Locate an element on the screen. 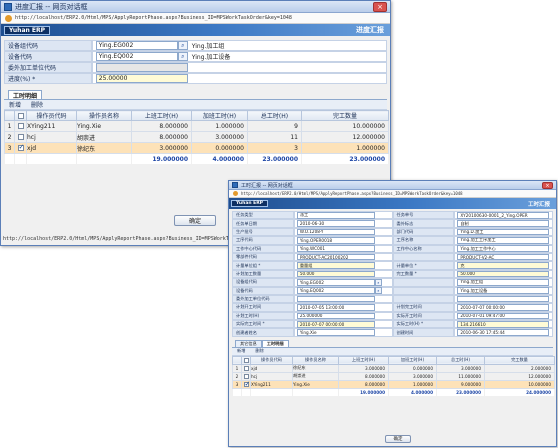  operator-name: Ying.Xie is located at coordinates (104, 126).